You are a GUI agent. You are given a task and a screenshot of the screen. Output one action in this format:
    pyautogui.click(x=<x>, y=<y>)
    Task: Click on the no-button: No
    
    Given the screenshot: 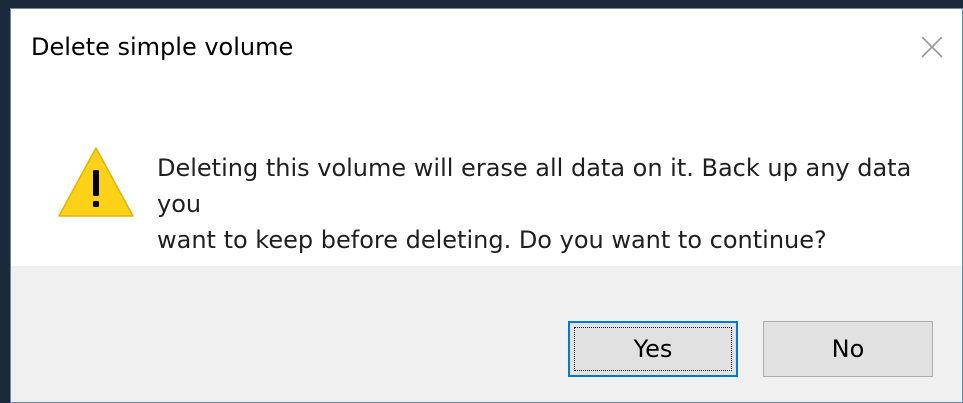 What is the action you would take?
    pyautogui.click(x=848, y=349)
    